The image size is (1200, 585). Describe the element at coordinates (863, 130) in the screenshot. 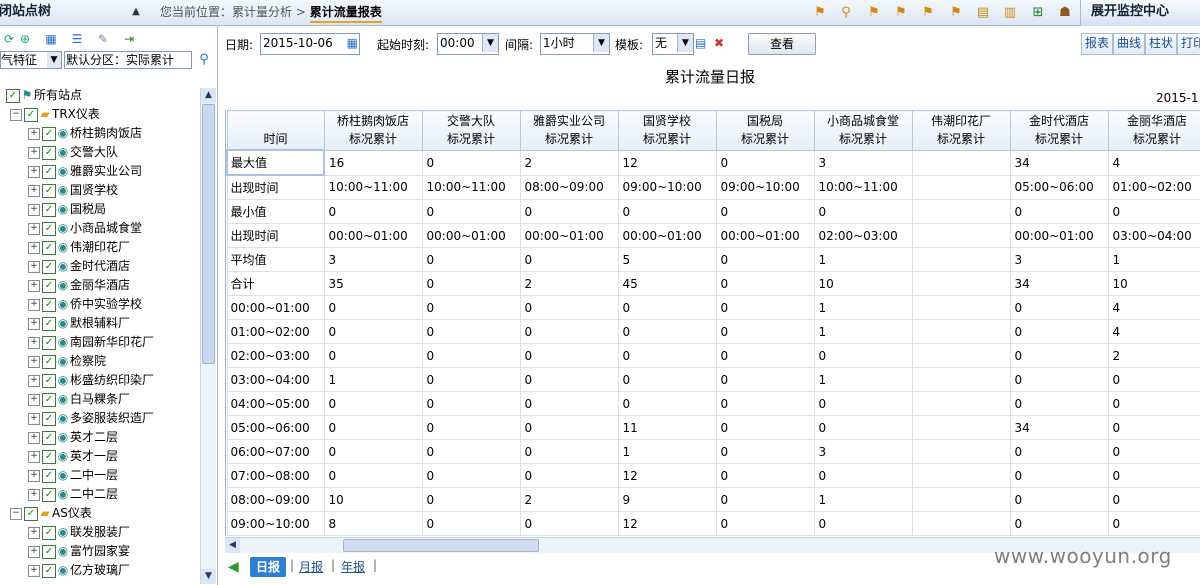

I see `column-header: 小商品城食堂 标况累计` at that location.